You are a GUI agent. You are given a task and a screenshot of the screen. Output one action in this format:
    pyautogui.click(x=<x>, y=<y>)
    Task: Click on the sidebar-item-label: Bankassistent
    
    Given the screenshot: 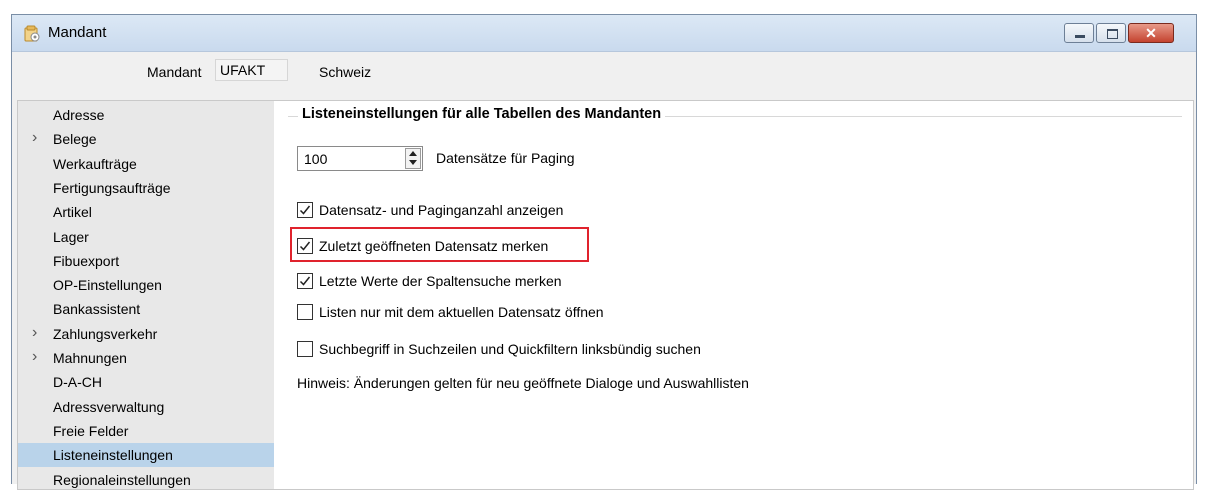 What is the action you would take?
    pyautogui.click(x=96, y=309)
    